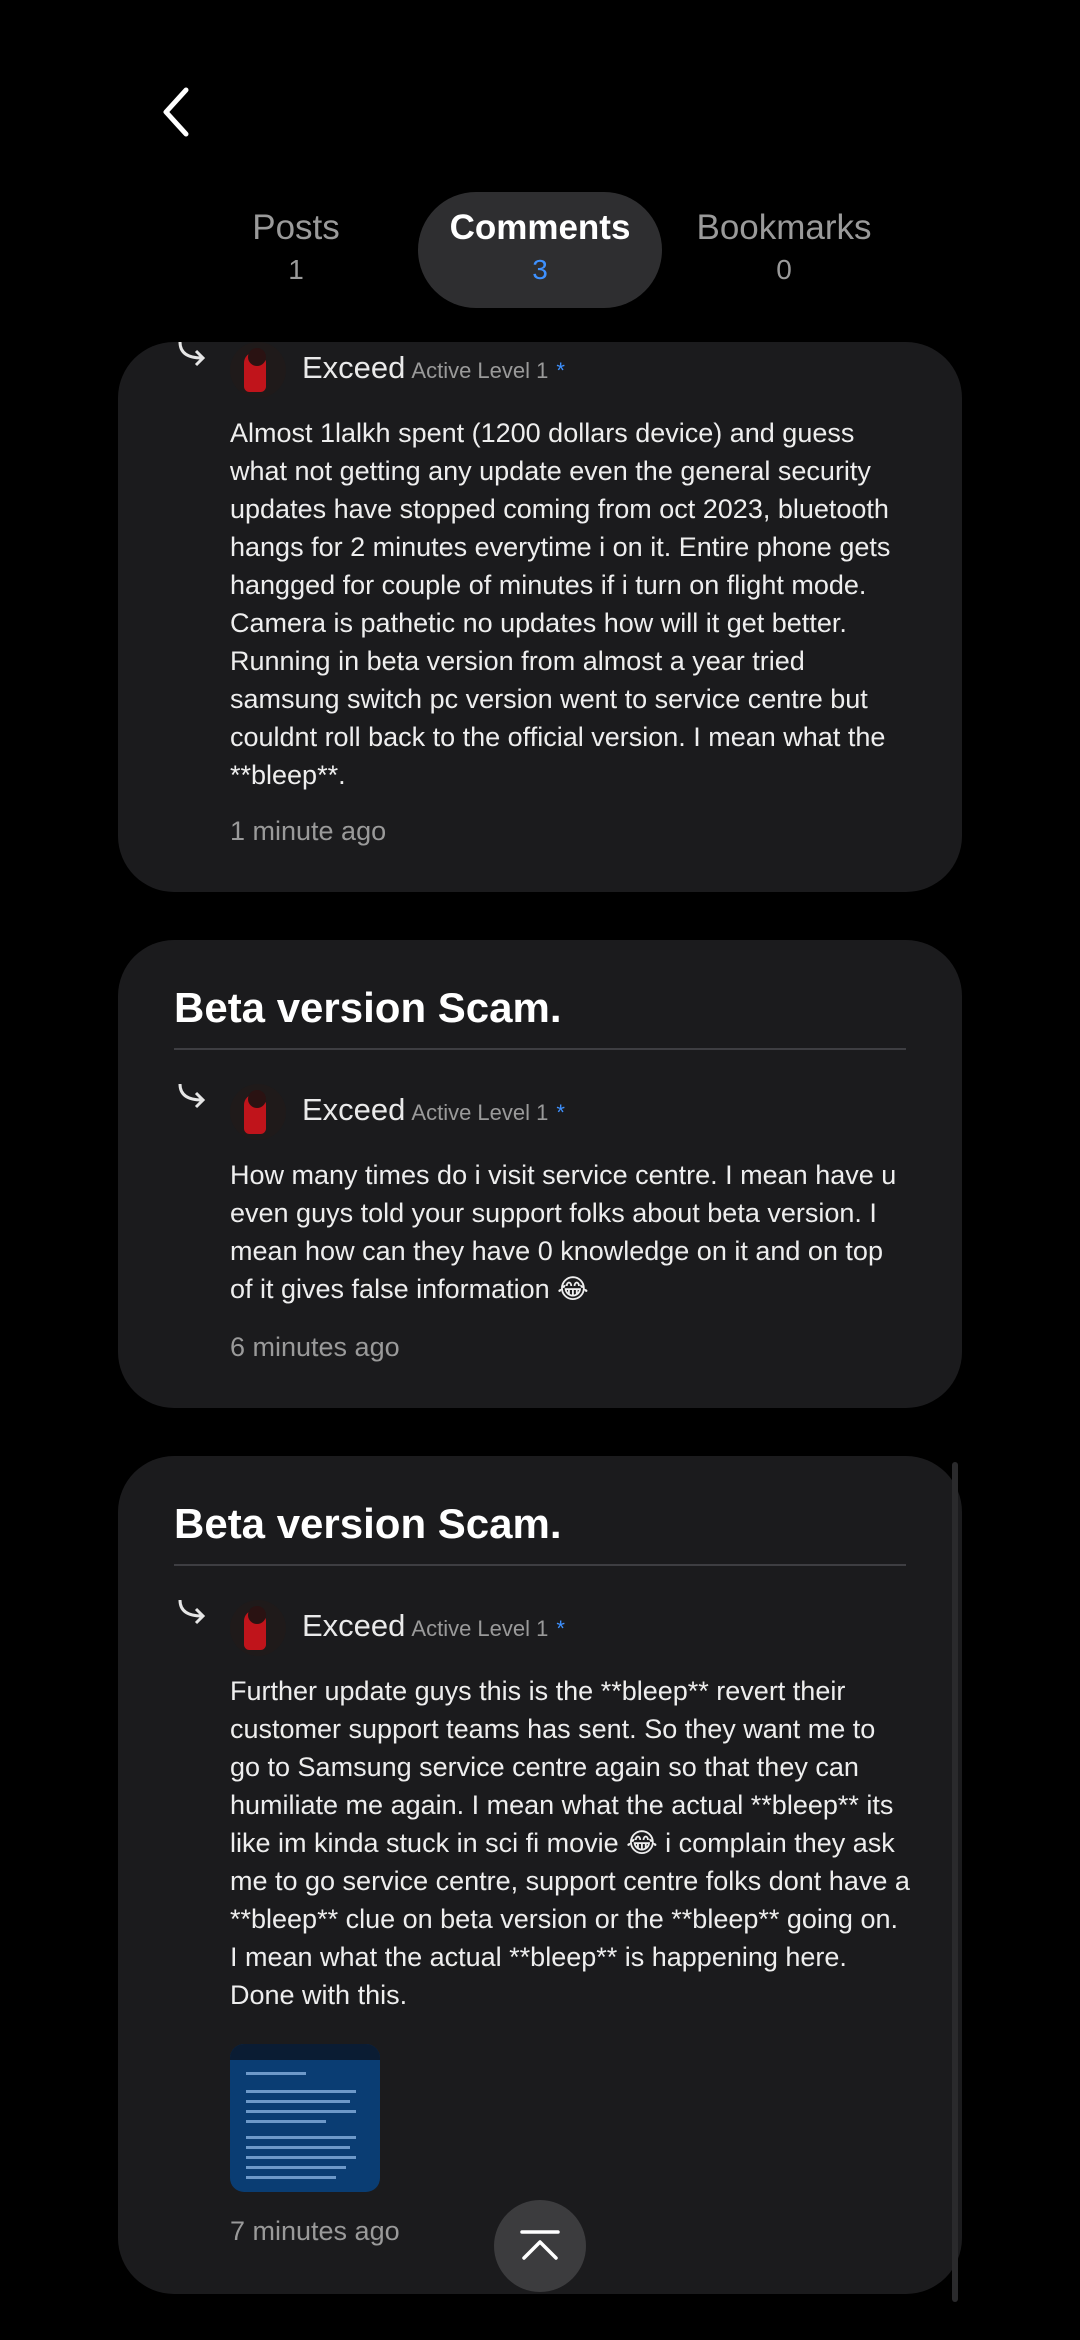 This screenshot has width=1080, height=2340. What do you see at coordinates (540, 227) in the screenshot?
I see `tab-comments-label: Comments` at bounding box center [540, 227].